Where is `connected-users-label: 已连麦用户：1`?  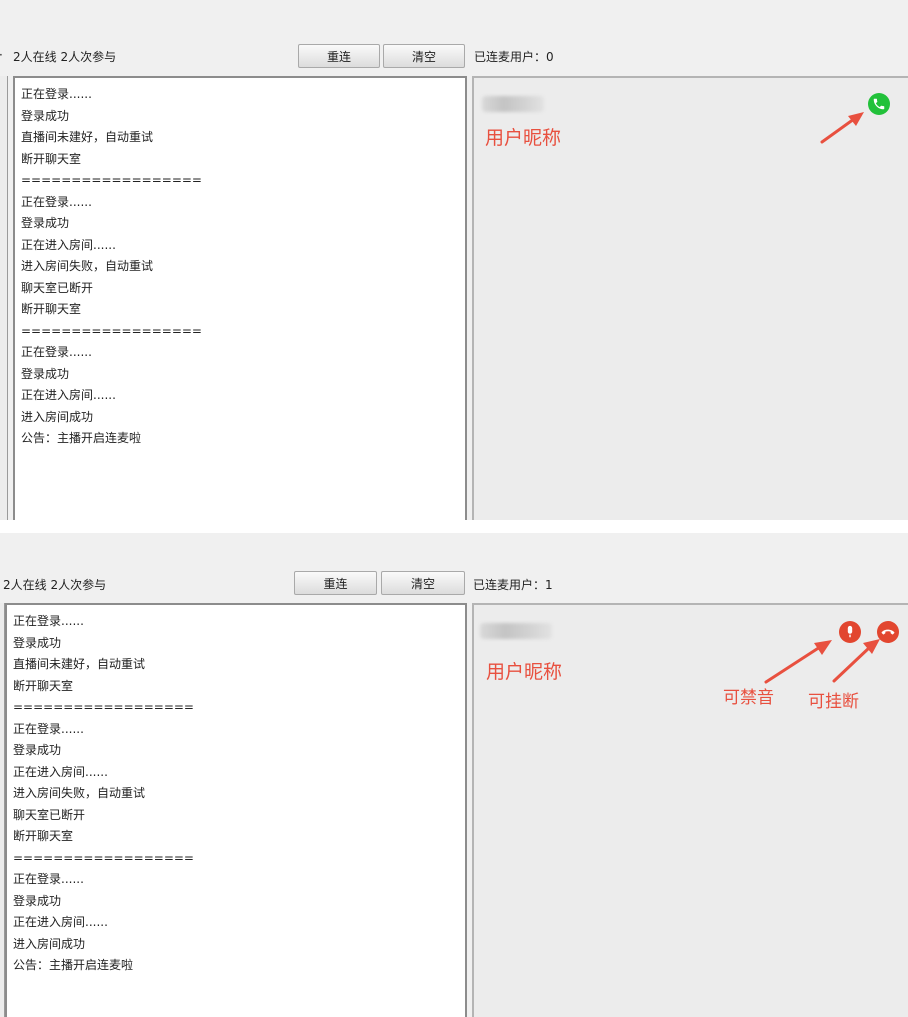
connected-users-label: 已连麦用户：1 is located at coordinates (513, 585).